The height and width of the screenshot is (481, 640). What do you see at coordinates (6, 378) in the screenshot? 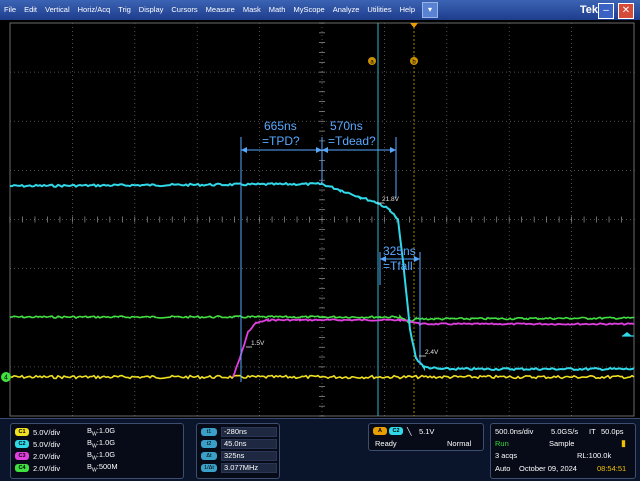
I see `ch4-ground-marker-label: 4` at bounding box center [6, 378].